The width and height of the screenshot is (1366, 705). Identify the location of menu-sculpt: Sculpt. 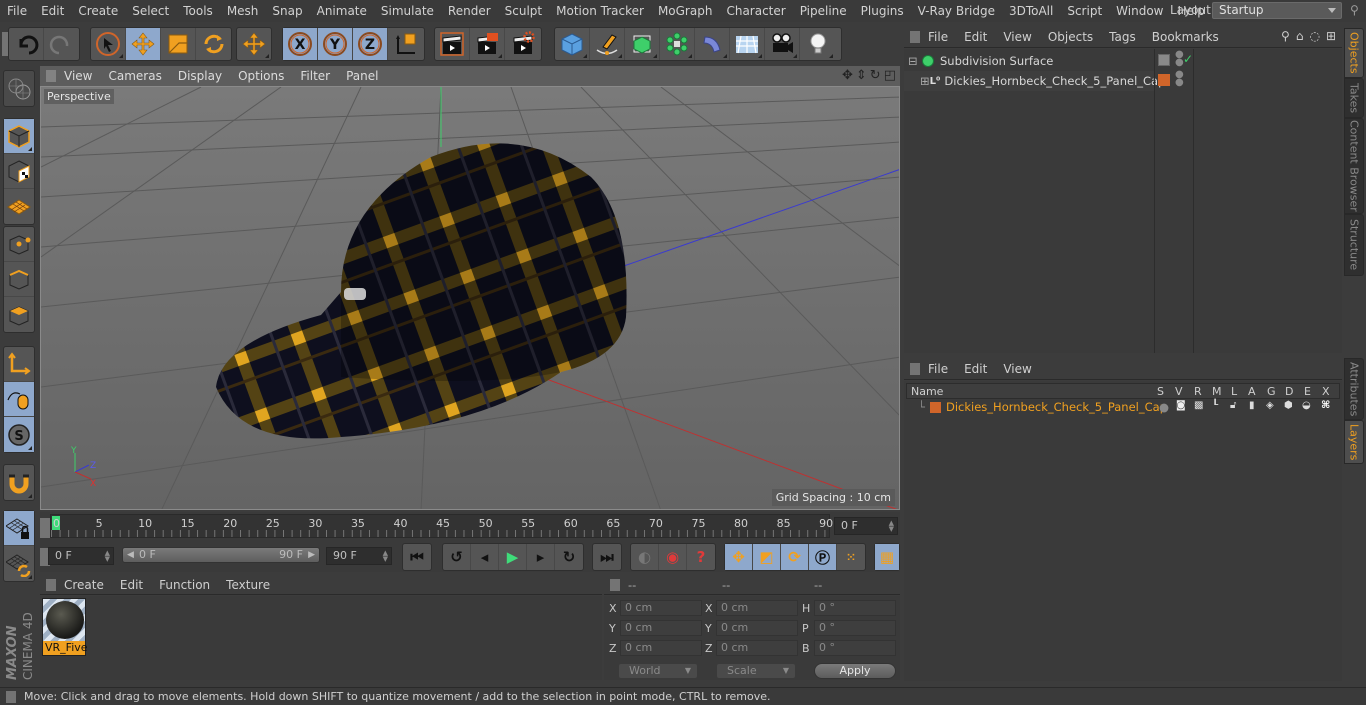
(523, 11).